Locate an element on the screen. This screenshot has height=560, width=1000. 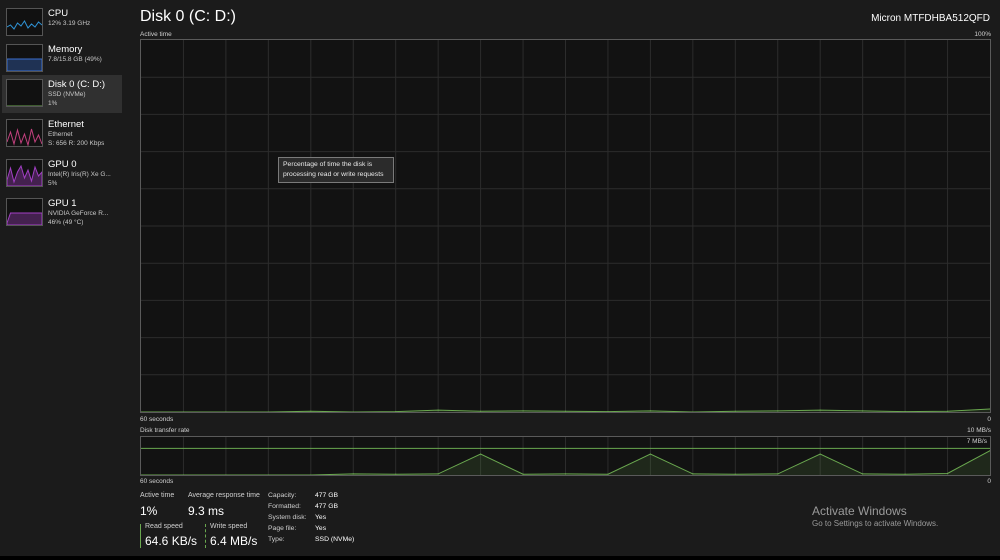
activate-windows-subtitle: Go to Settings to activate Windows. is located at coordinates (875, 523).